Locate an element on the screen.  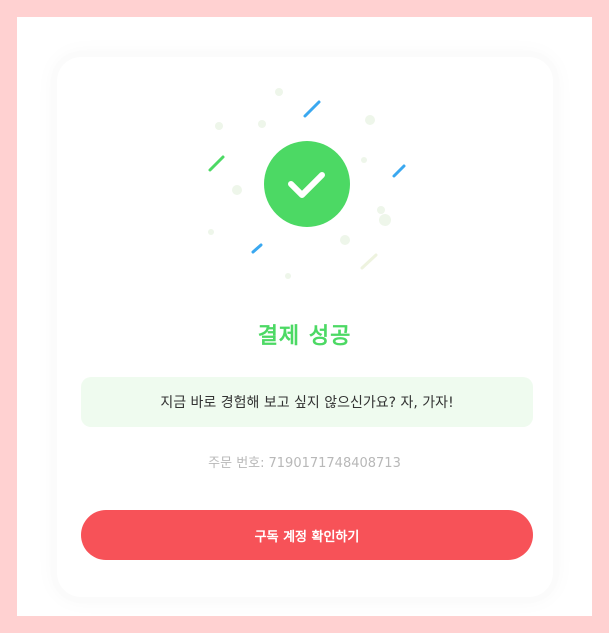
success-message: 지금 바로 경험해 보고 싶지 않으신가요? 자, 가자! is located at coordinates (307, 403).